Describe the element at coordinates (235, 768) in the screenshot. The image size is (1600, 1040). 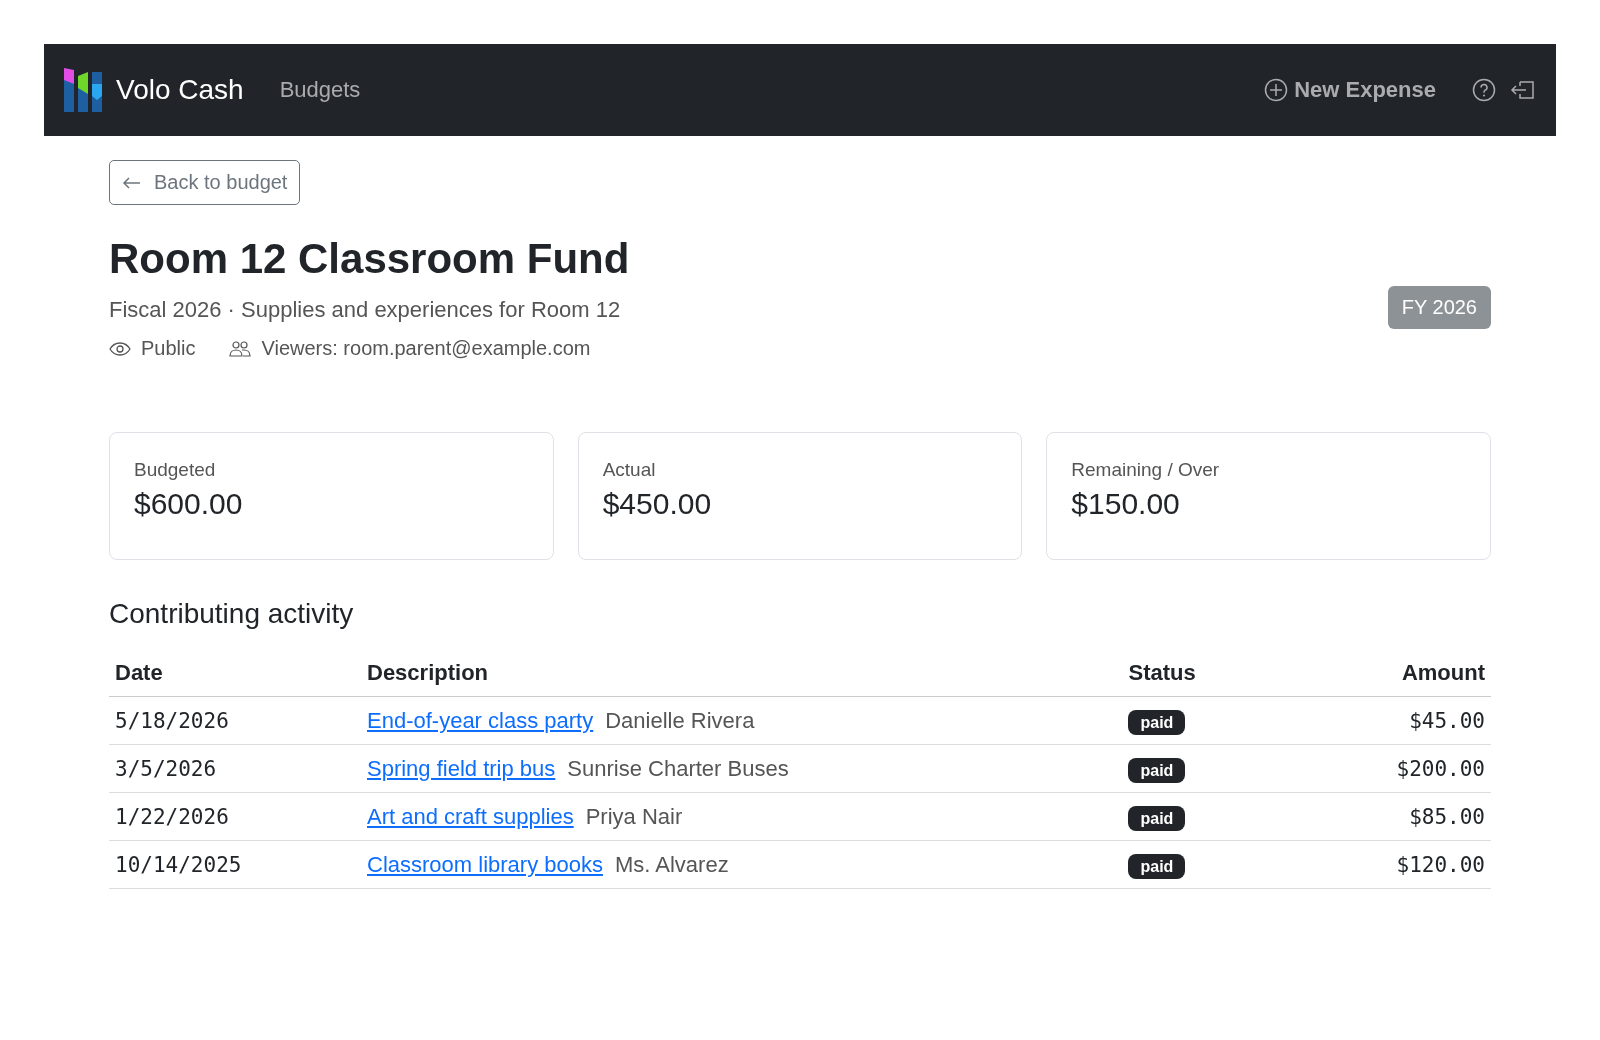
I see `date-cell: 3/5/2026` at that location.